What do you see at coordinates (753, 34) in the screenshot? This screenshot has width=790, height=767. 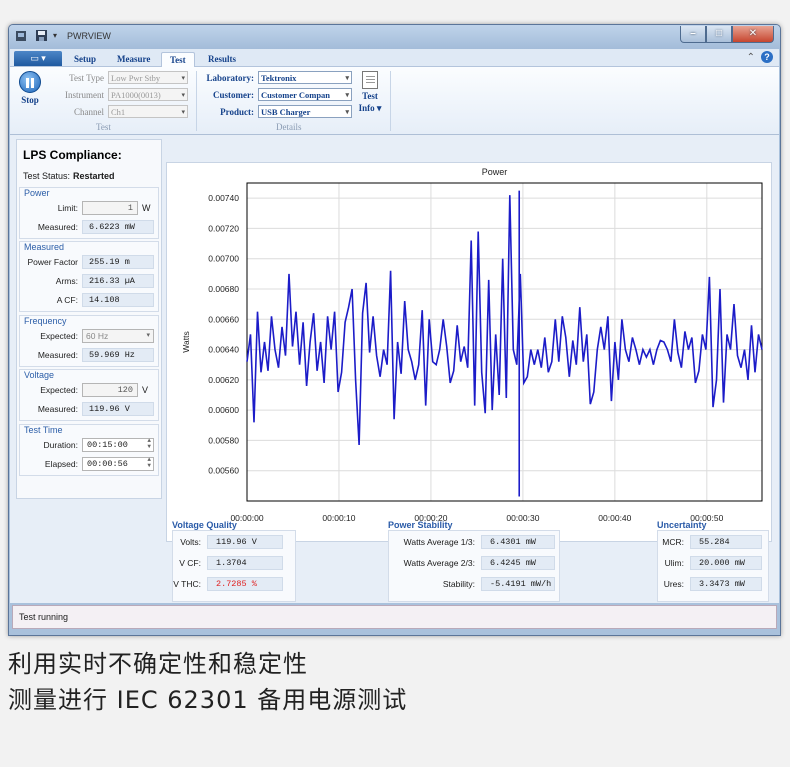 I see `close-button: ✕` at bounding box center [753, 34].